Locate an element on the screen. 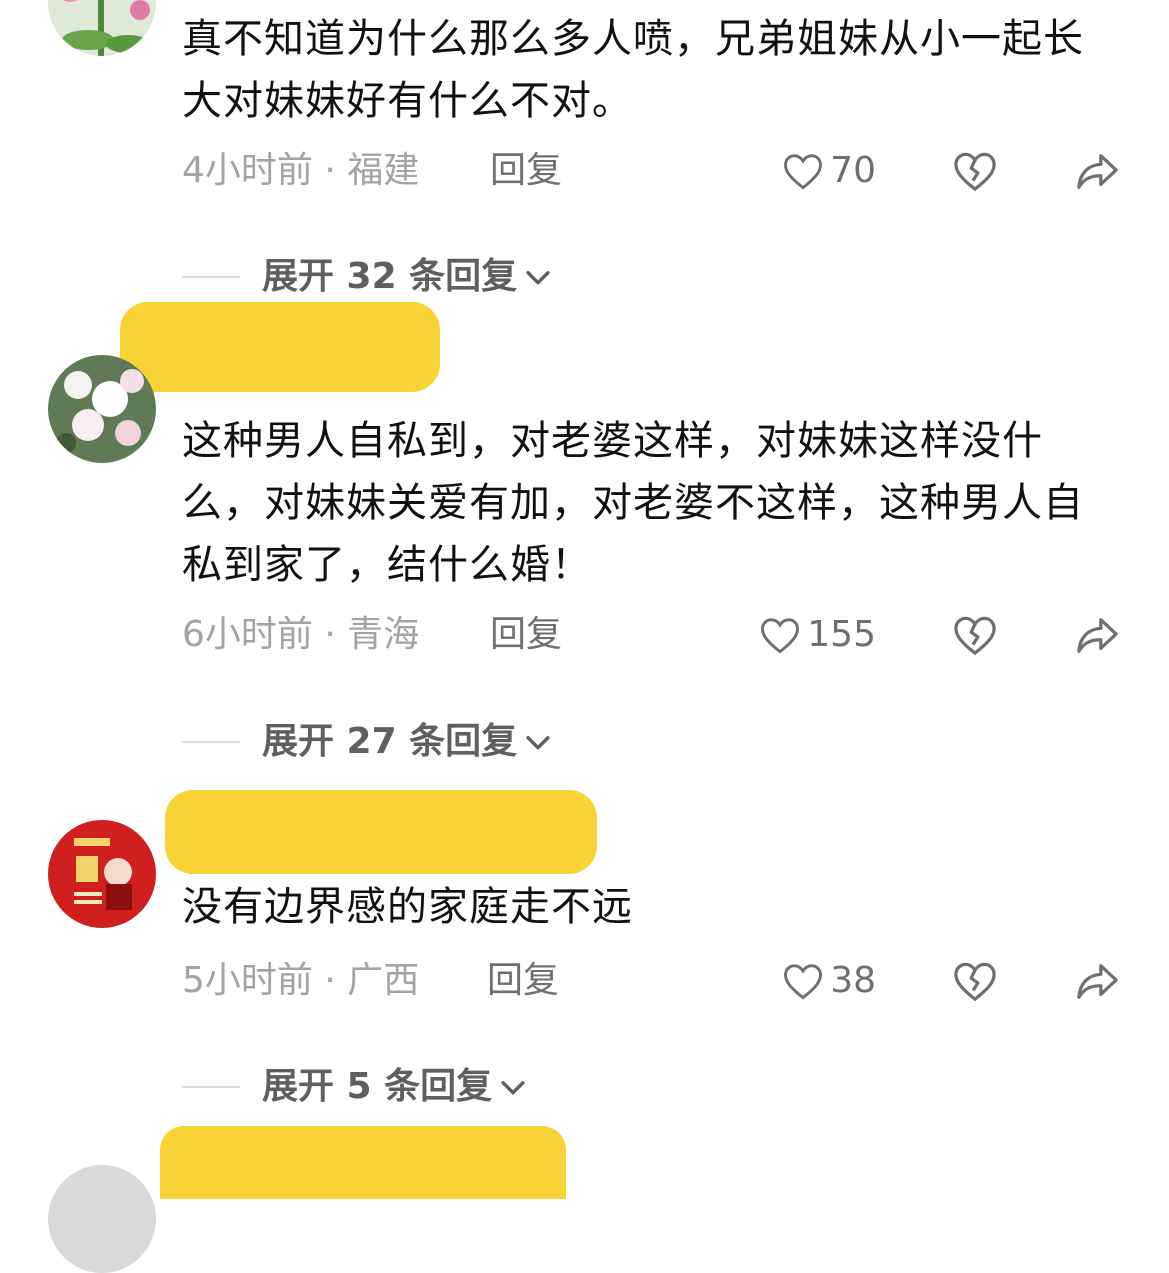  comment-meta: 5小时前 · 广西 回复 38 is located at coordinates (584, 981).